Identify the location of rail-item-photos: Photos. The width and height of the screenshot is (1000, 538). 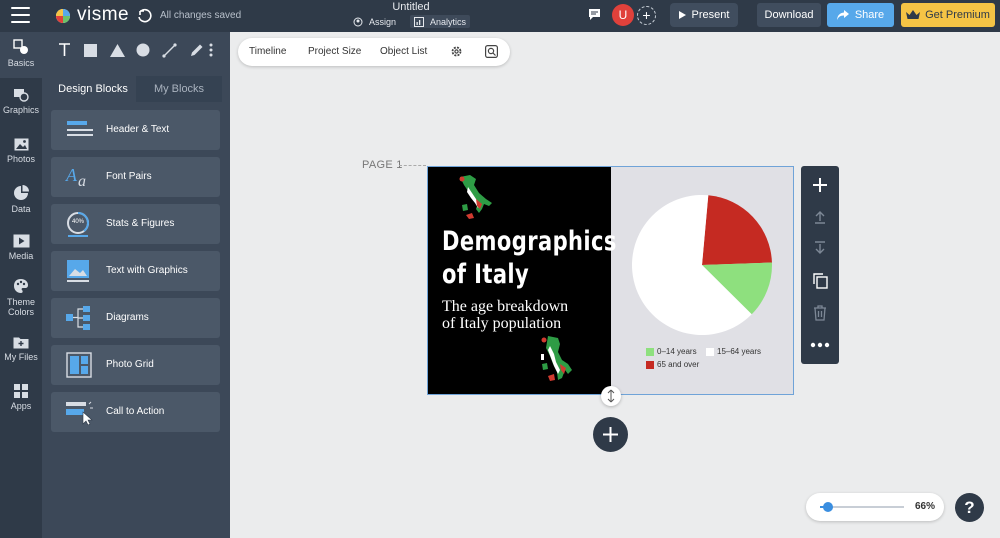
(21, 151).